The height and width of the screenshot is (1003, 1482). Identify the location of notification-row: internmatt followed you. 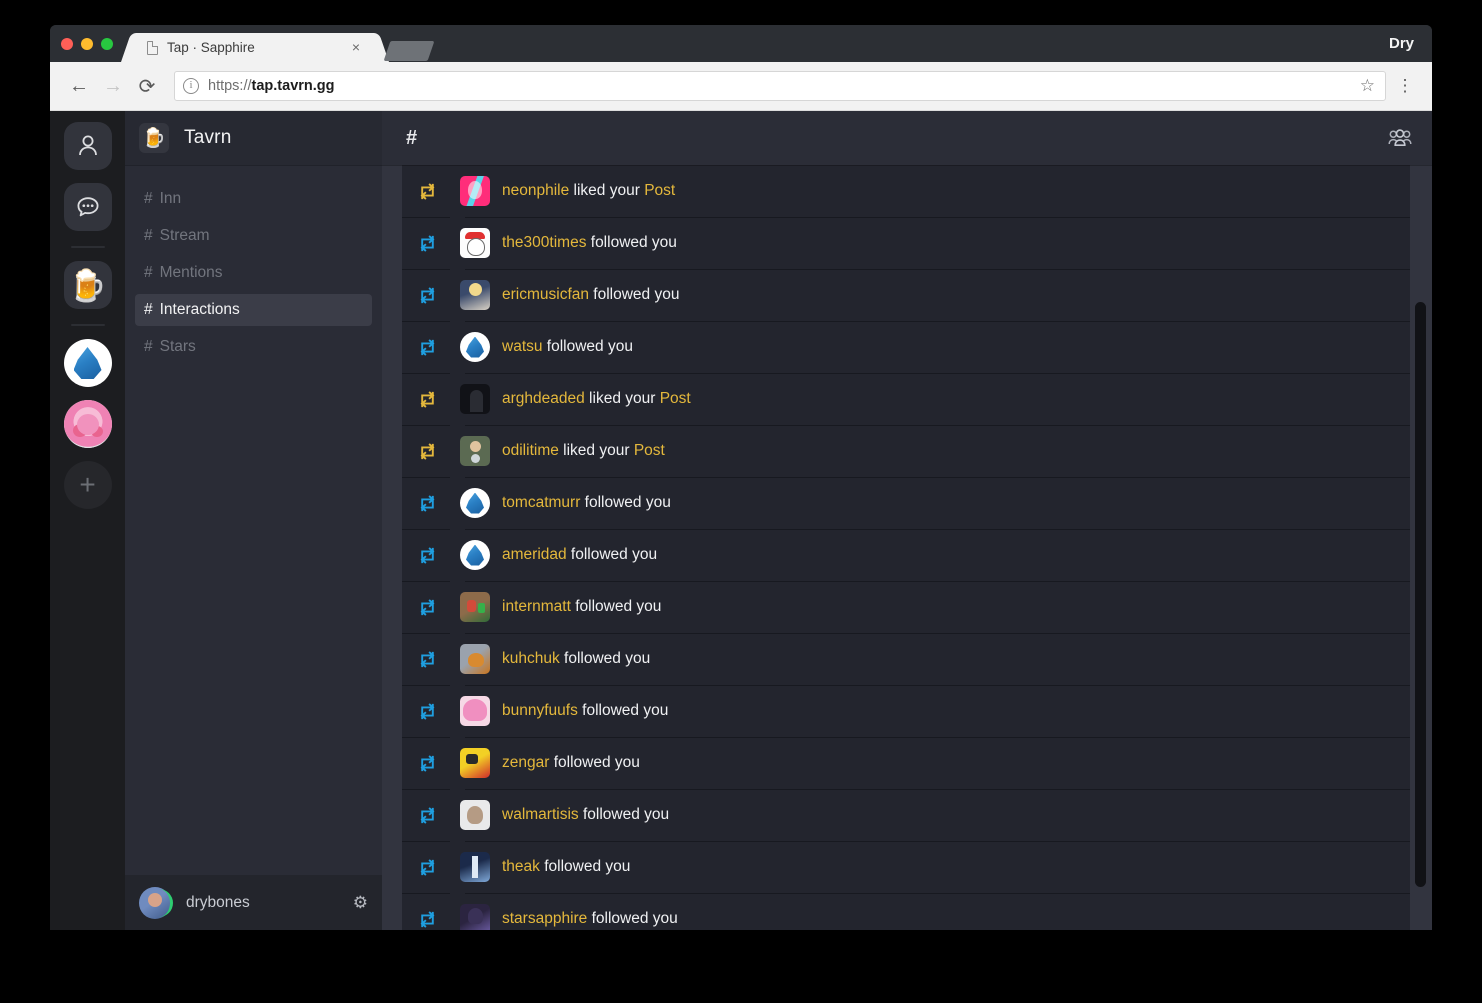
(917, 607).